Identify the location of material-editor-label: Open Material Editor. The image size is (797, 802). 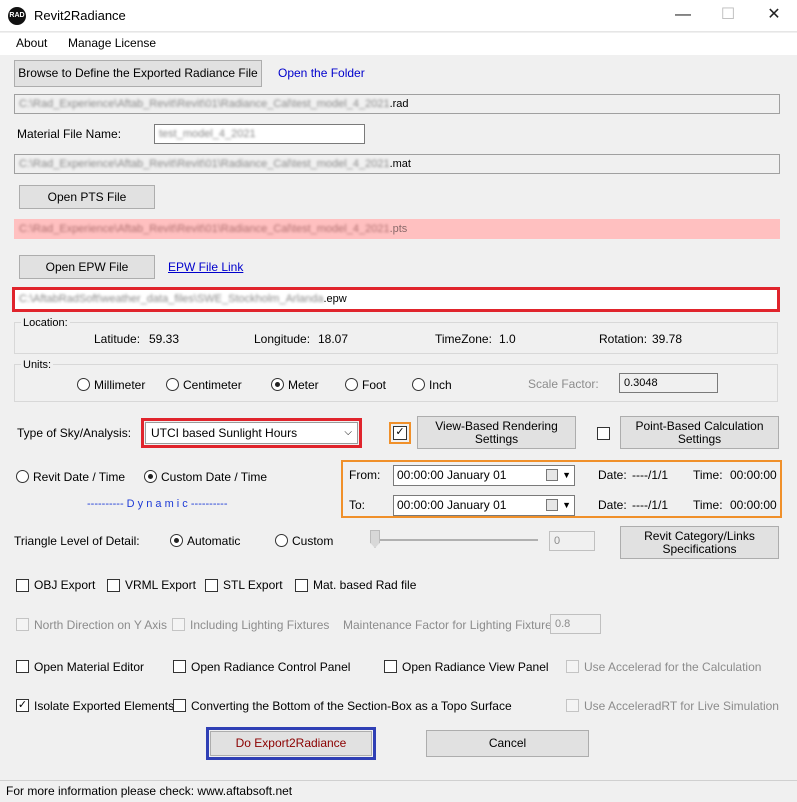
(89, 667).